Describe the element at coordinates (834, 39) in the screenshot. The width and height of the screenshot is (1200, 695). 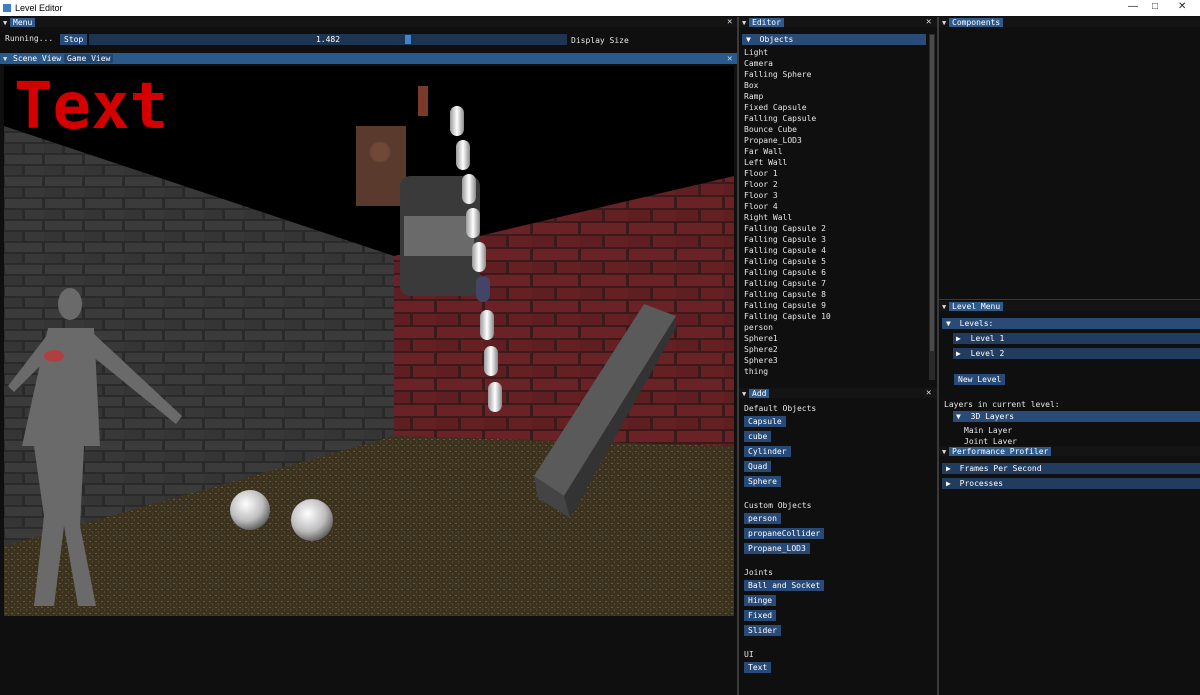
I see `objects-tree-header: ▼ Objects` at that location.